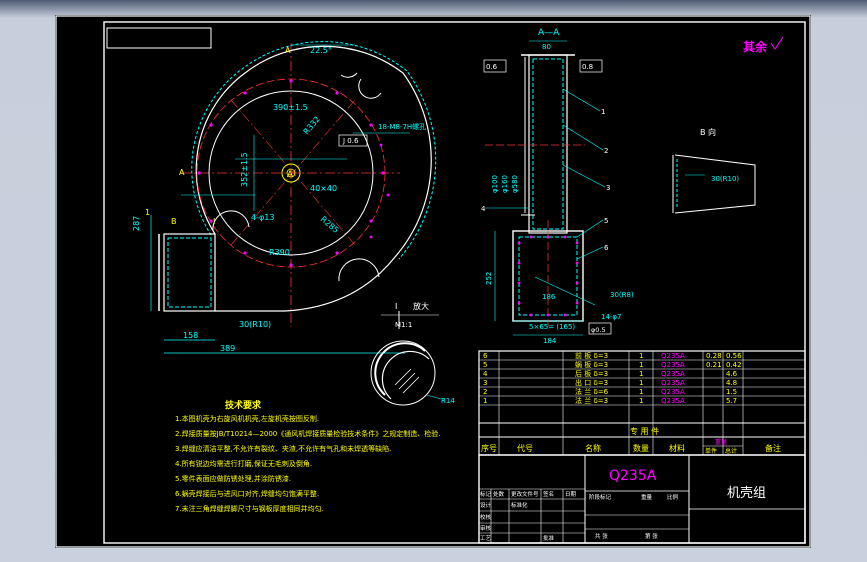 This screenshot has height=562, width=867. Describe the element at coordinates (485, 365) in the screenshot. I see `bom-row-5-no: 5` at that location.